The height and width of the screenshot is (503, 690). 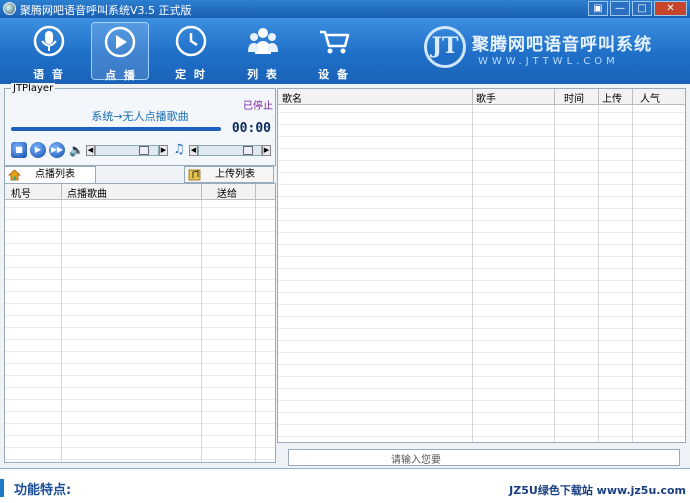 I want to click on voice-label: 语 音, so click(x=49, y=74).